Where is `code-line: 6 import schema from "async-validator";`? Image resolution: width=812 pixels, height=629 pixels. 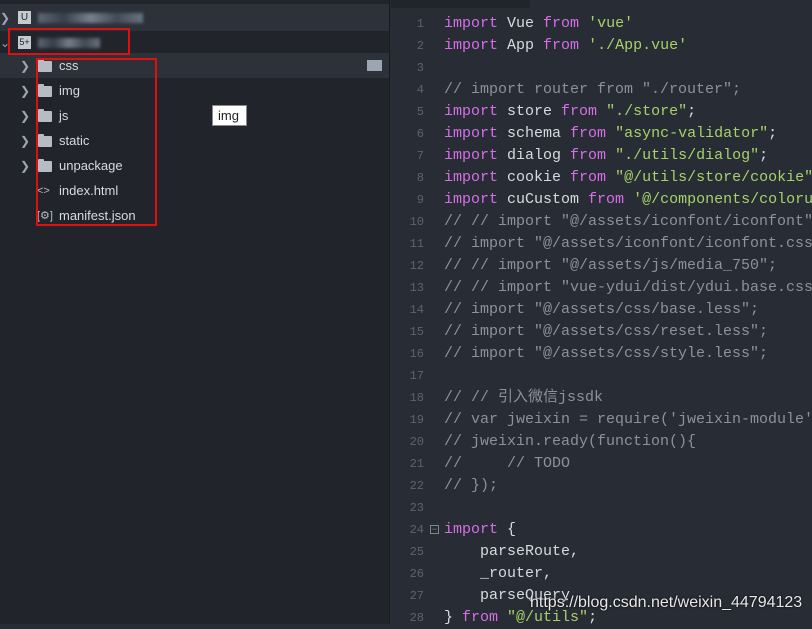 code-line: 6 import schema from "async-validator"; is located at coordinates (601, 134).